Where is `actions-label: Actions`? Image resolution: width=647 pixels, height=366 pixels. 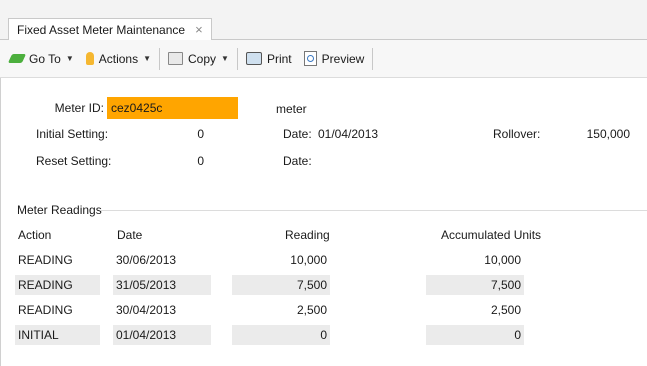 actions-label: Actions is located at coordinates (118, 58).